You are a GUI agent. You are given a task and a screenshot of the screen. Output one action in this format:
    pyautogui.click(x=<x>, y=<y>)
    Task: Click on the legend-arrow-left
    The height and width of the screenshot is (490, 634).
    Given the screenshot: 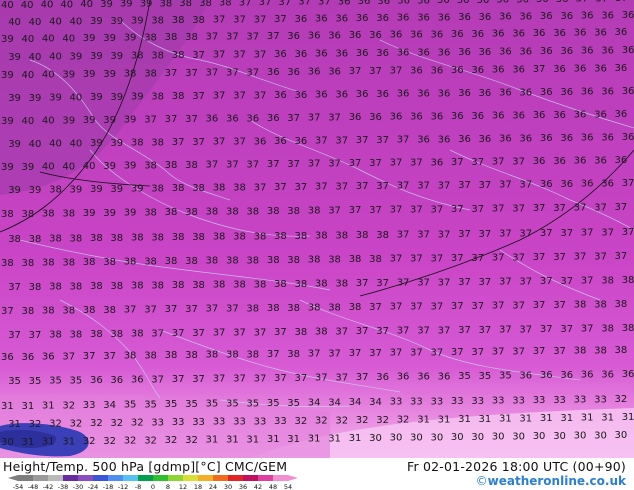 What is the action you would take?
    pyautogui.click(x=13, y=478)
    